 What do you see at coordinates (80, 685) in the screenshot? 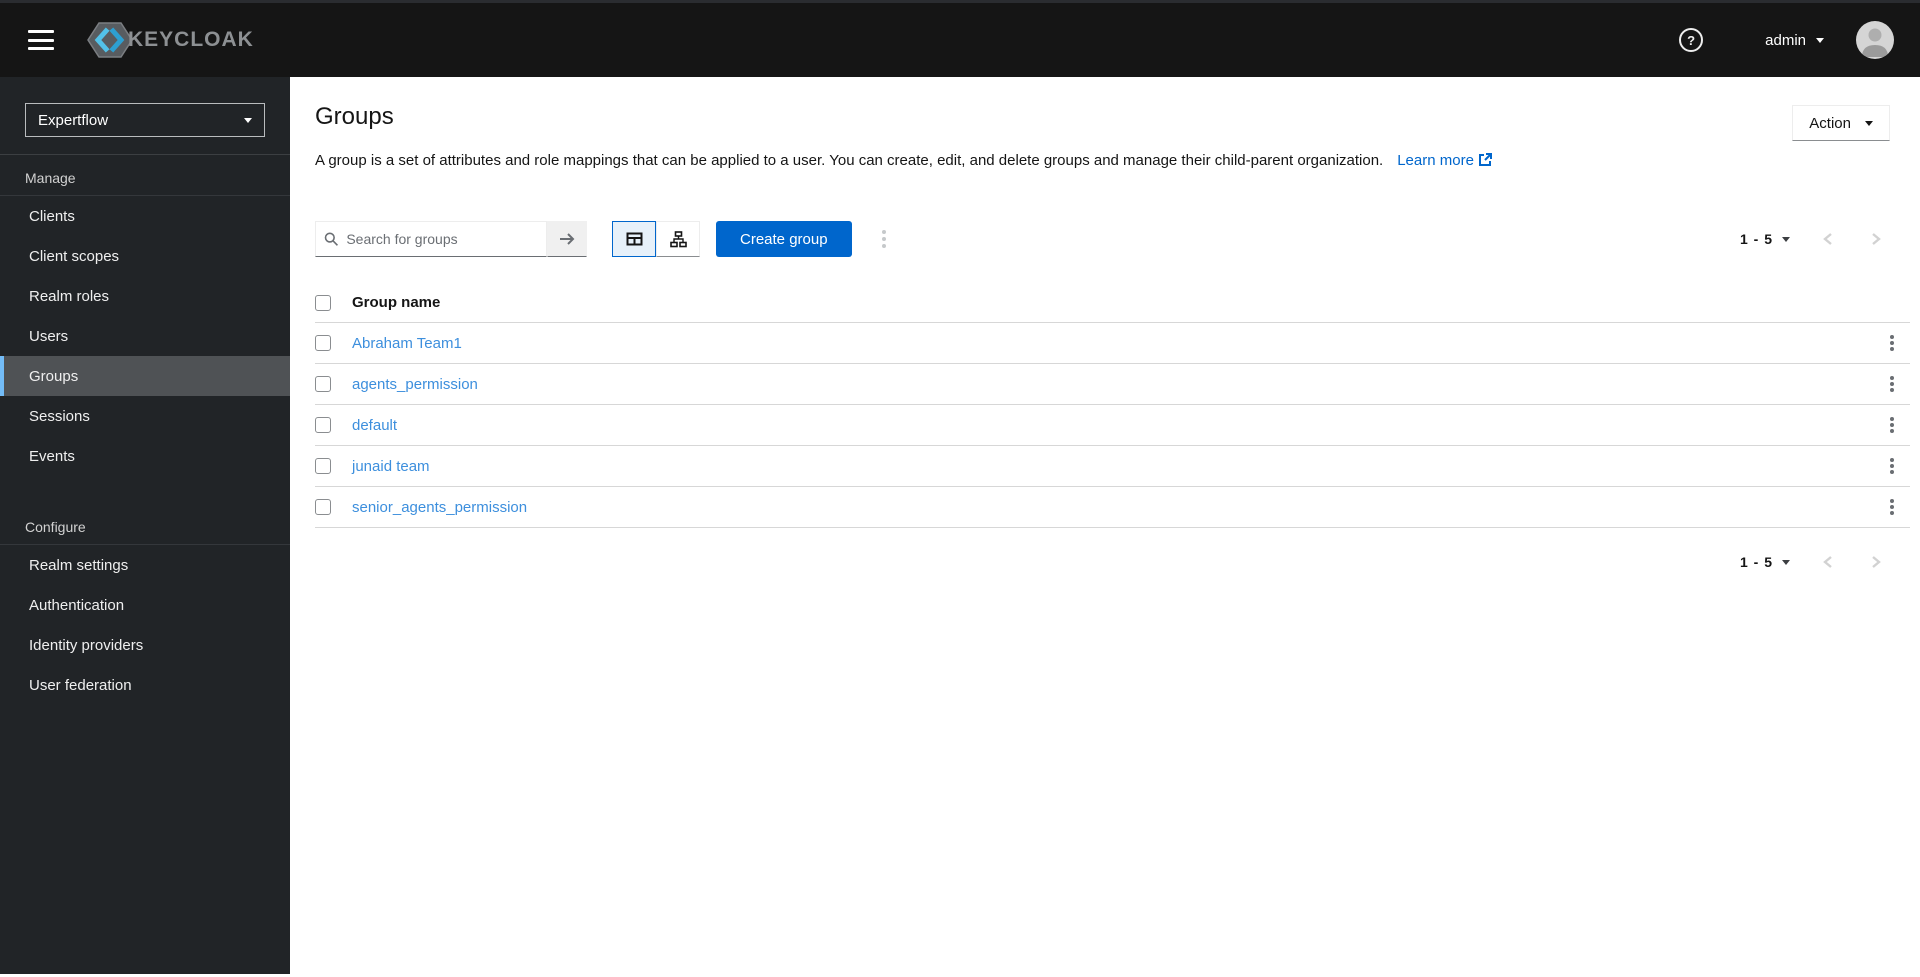
I see `sidebar-item-label: User federation` at bounding box center [80, 685].